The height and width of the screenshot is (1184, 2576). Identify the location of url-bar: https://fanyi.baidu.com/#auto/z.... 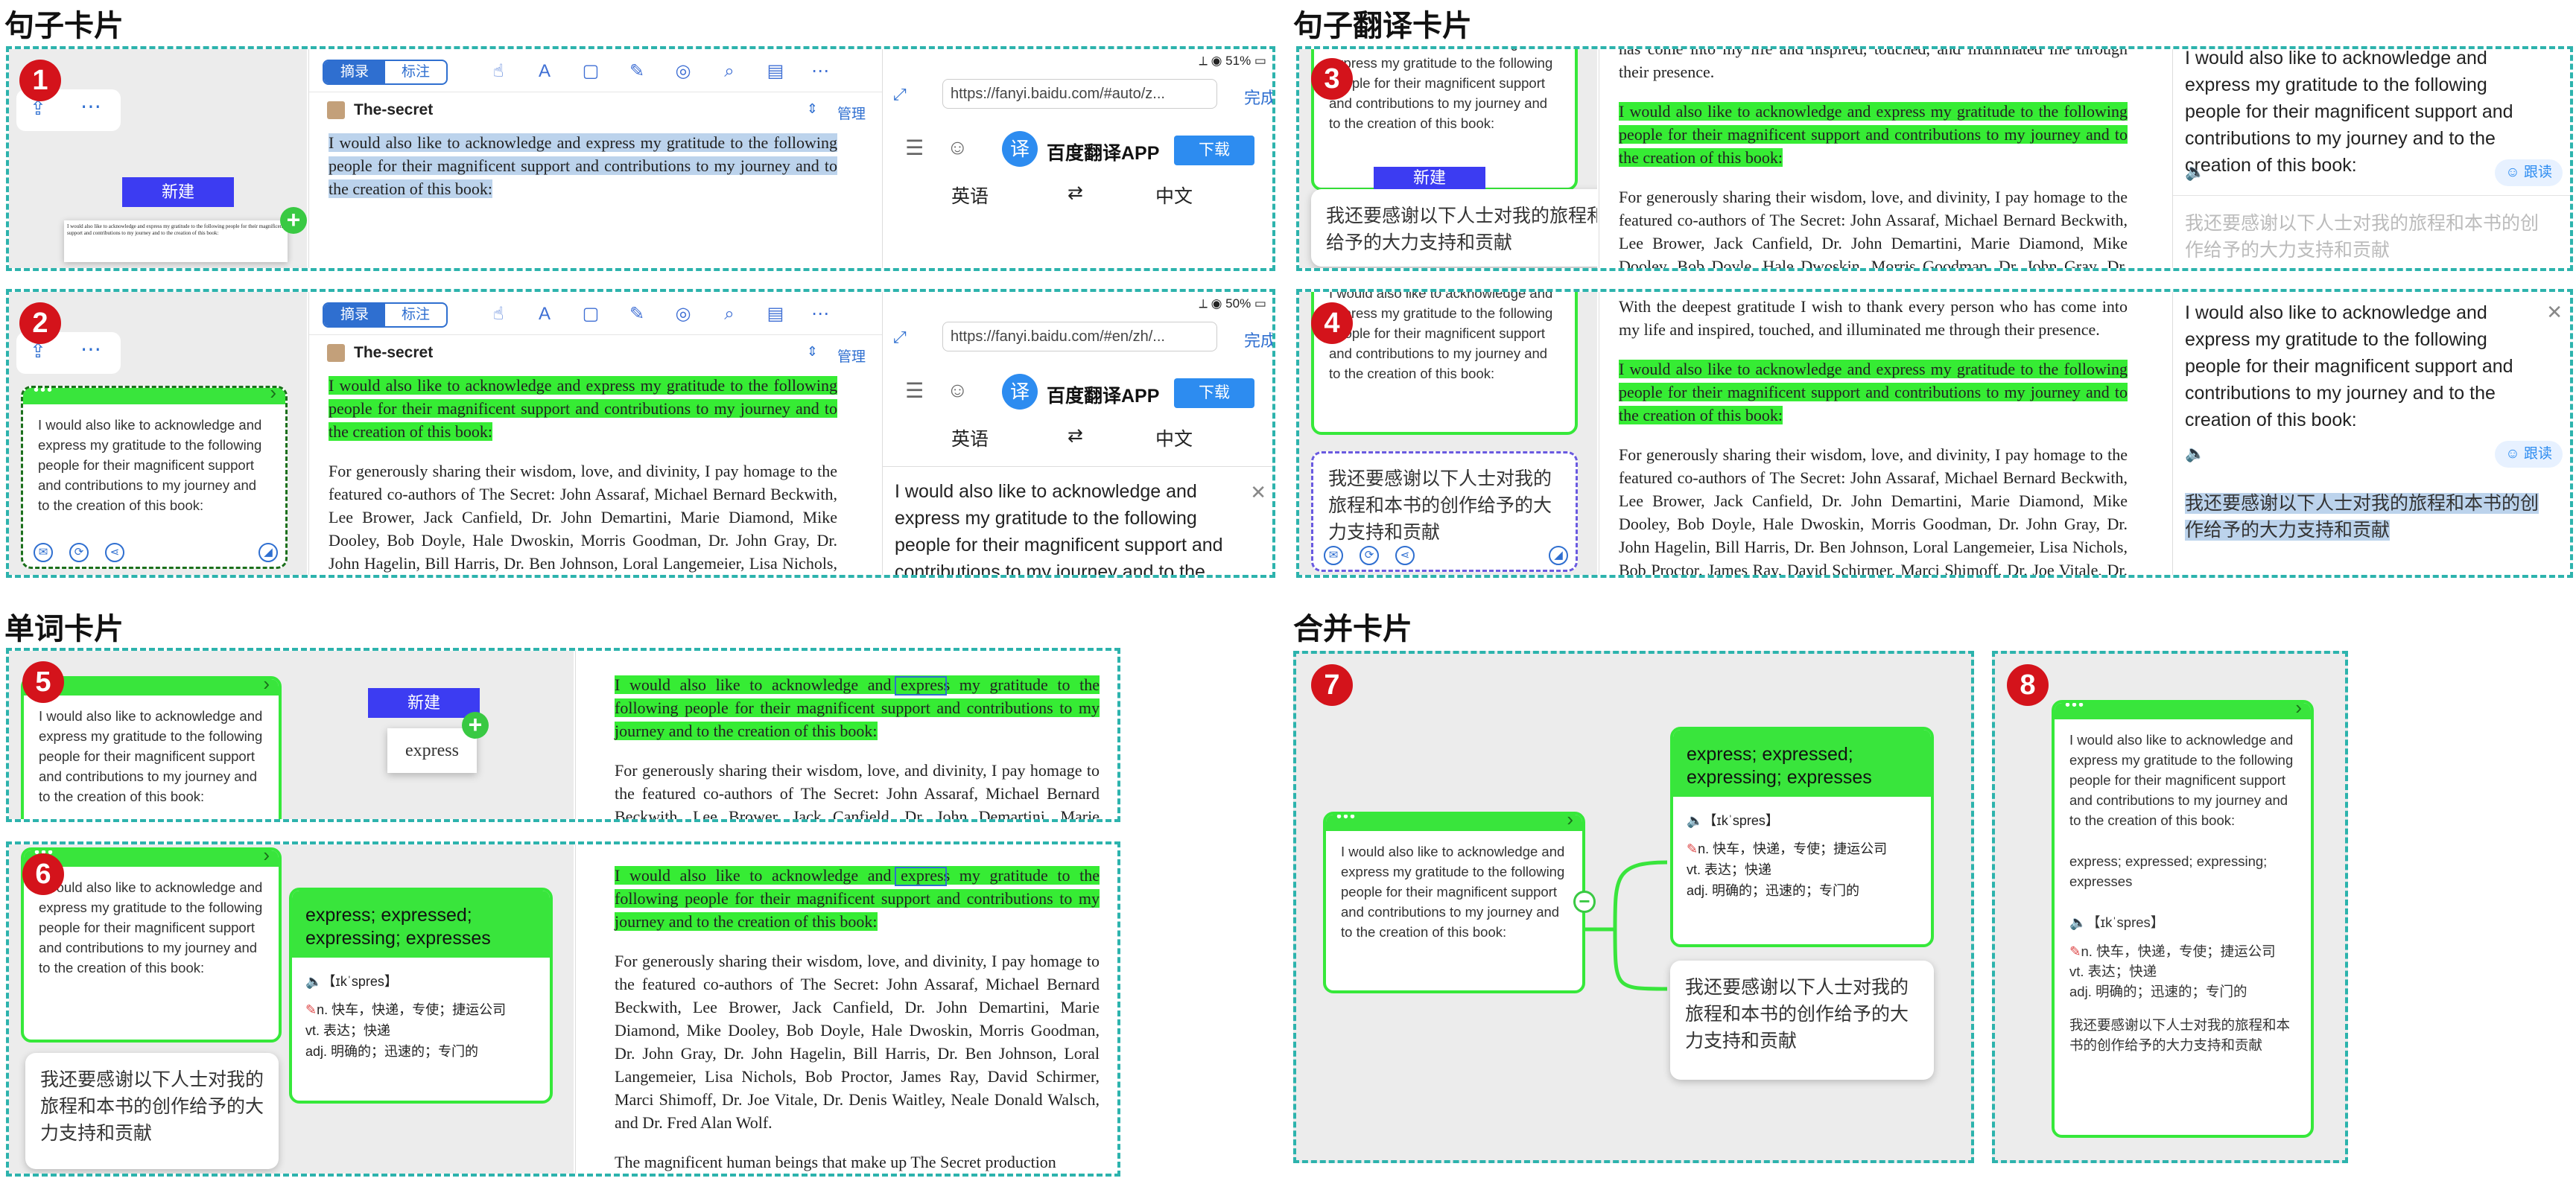
(1079, 94).